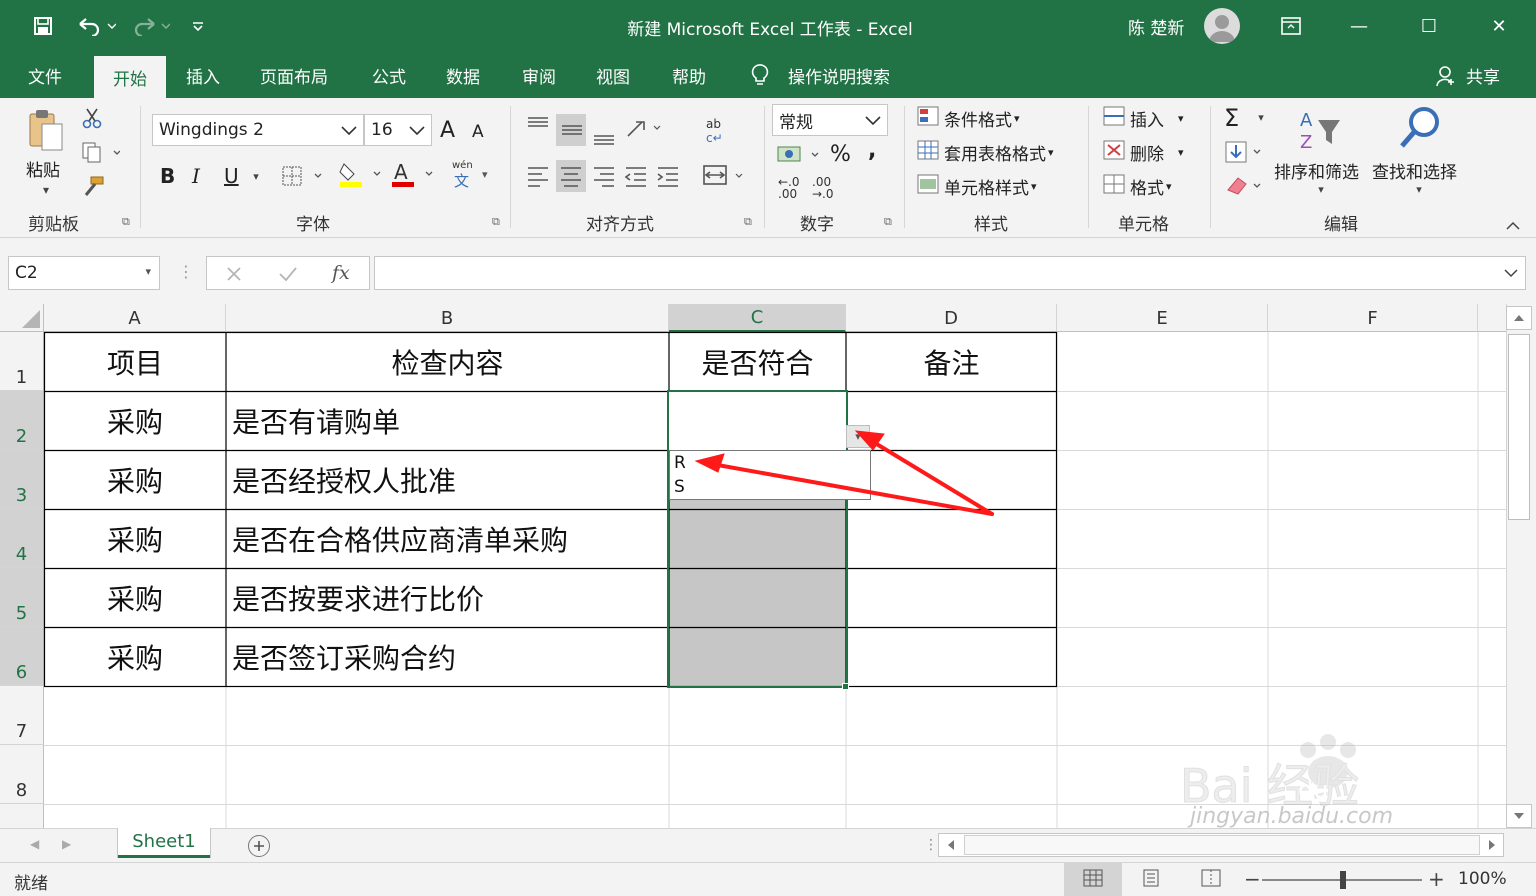 This screenshot has height=896, width=1536. Describe the element at coordinates (303, 176) in the screenshot. I see `border-icon` at that location.